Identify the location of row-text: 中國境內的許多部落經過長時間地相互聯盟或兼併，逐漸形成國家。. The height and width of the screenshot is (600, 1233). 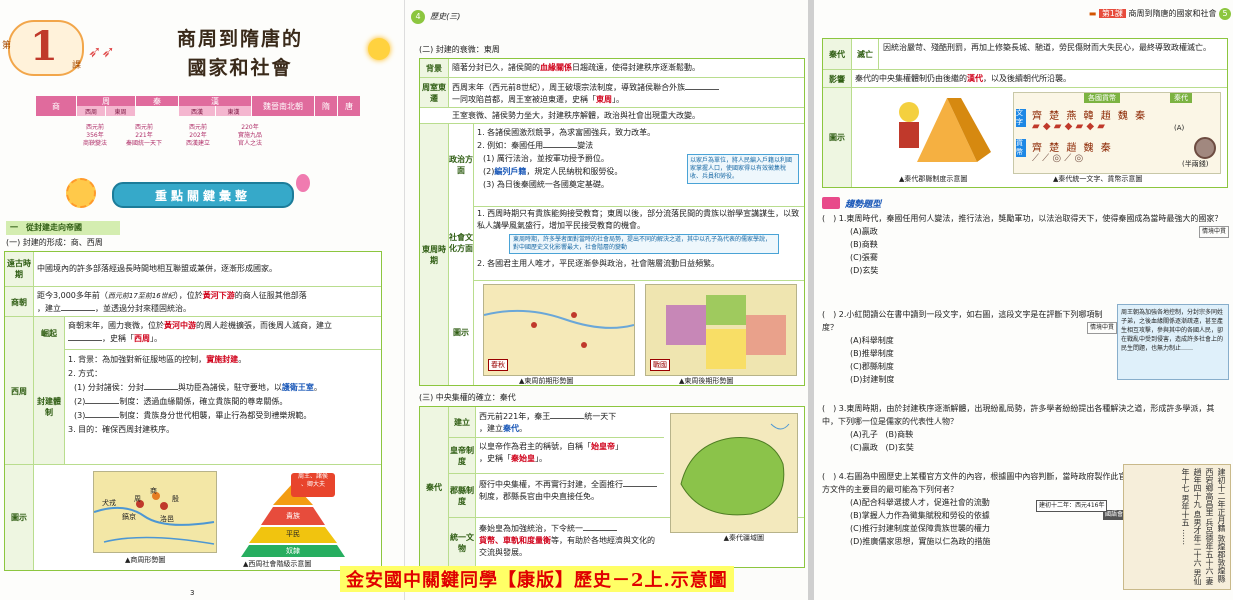
(157, 268).